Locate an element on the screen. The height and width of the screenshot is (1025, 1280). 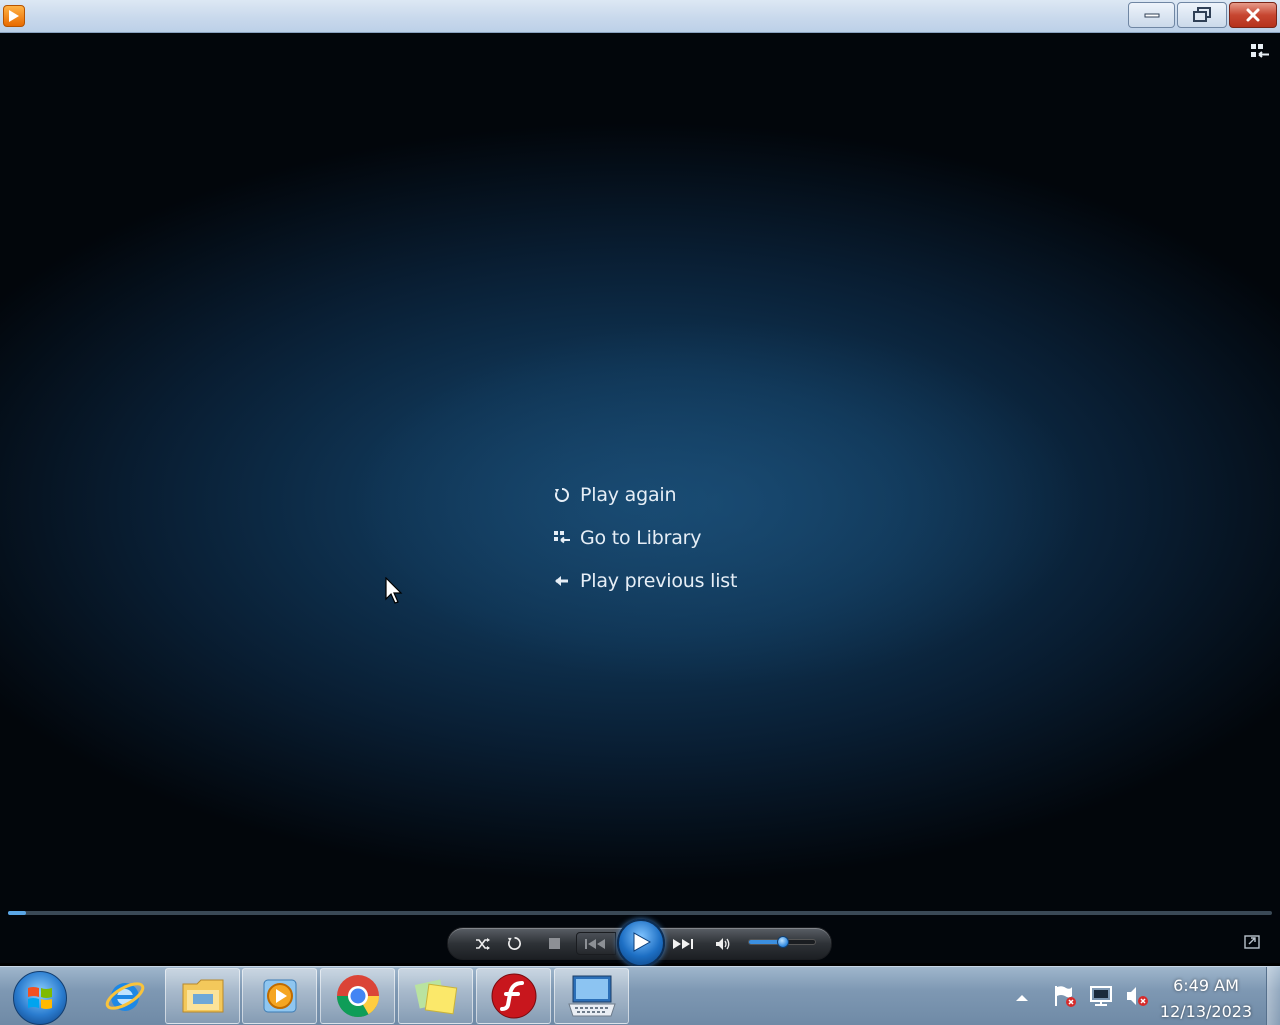
system-clock: 6:49 AM 12/13/2023 is located at coordinates (1206, 999).